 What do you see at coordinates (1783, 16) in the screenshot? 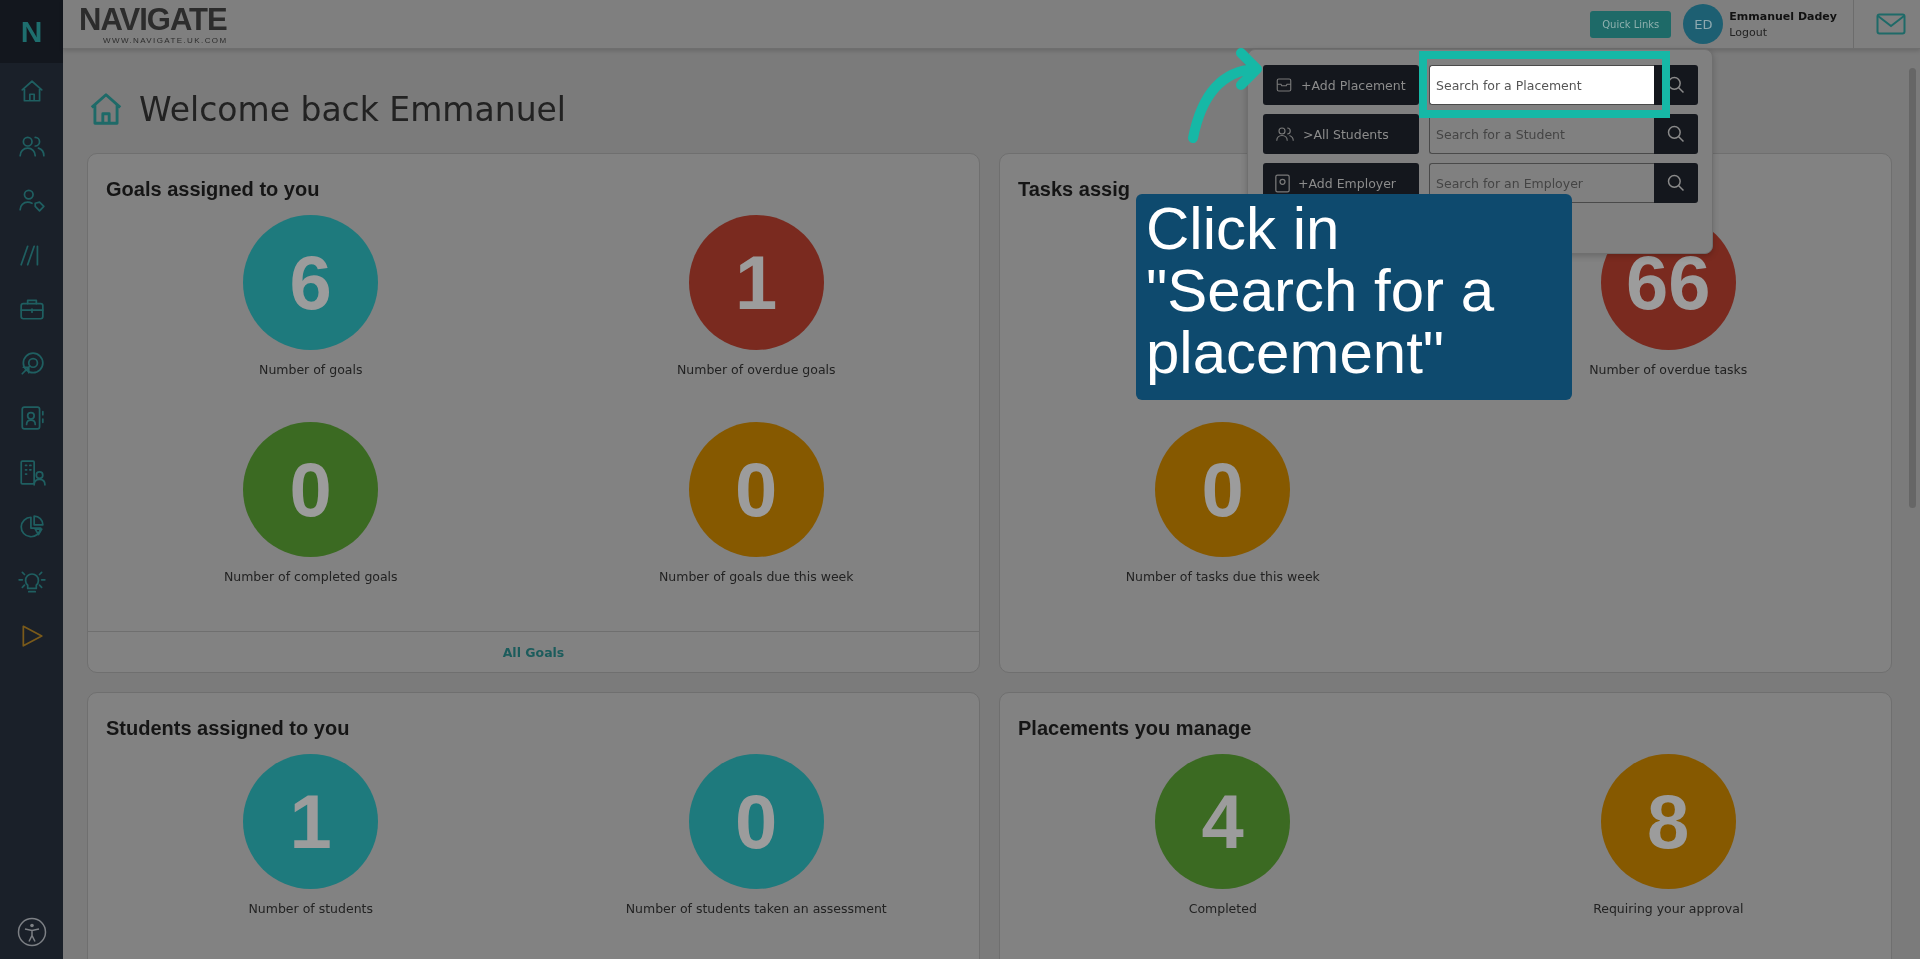
I see `user-name: Emmanuel Dadey` at bounding box center [1783, 16].